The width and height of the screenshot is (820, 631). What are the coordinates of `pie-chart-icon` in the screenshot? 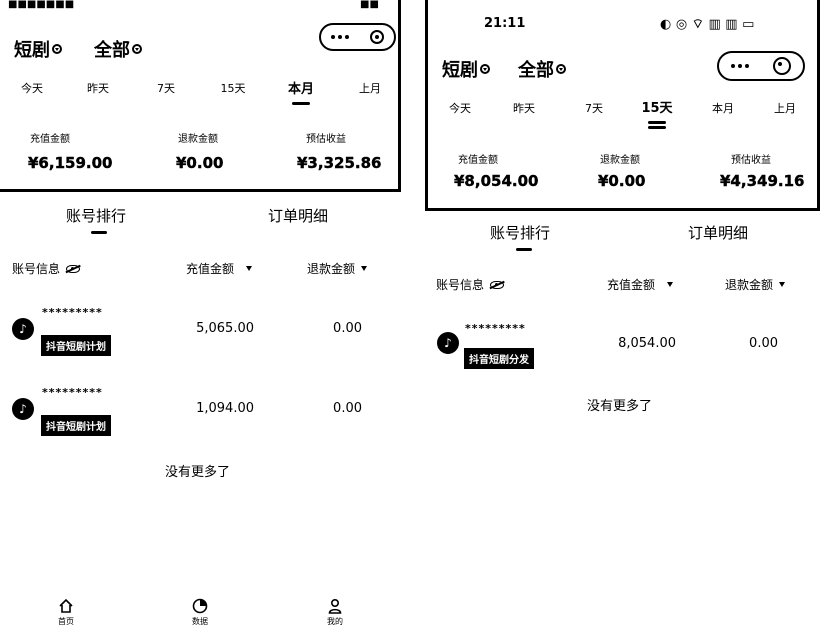 It's located at (200, 606).